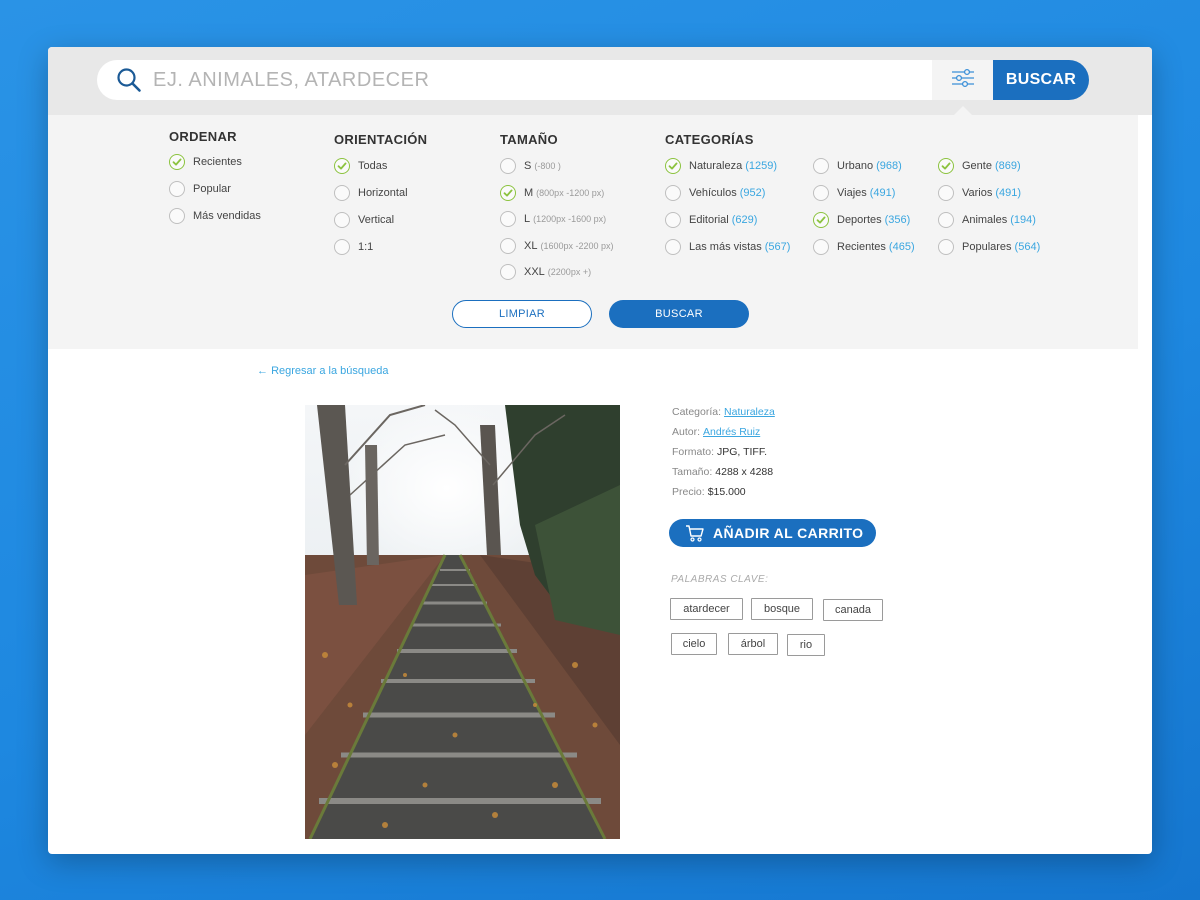  I want to click on filter-option-ordenar: Recientes, so click(205, 162).